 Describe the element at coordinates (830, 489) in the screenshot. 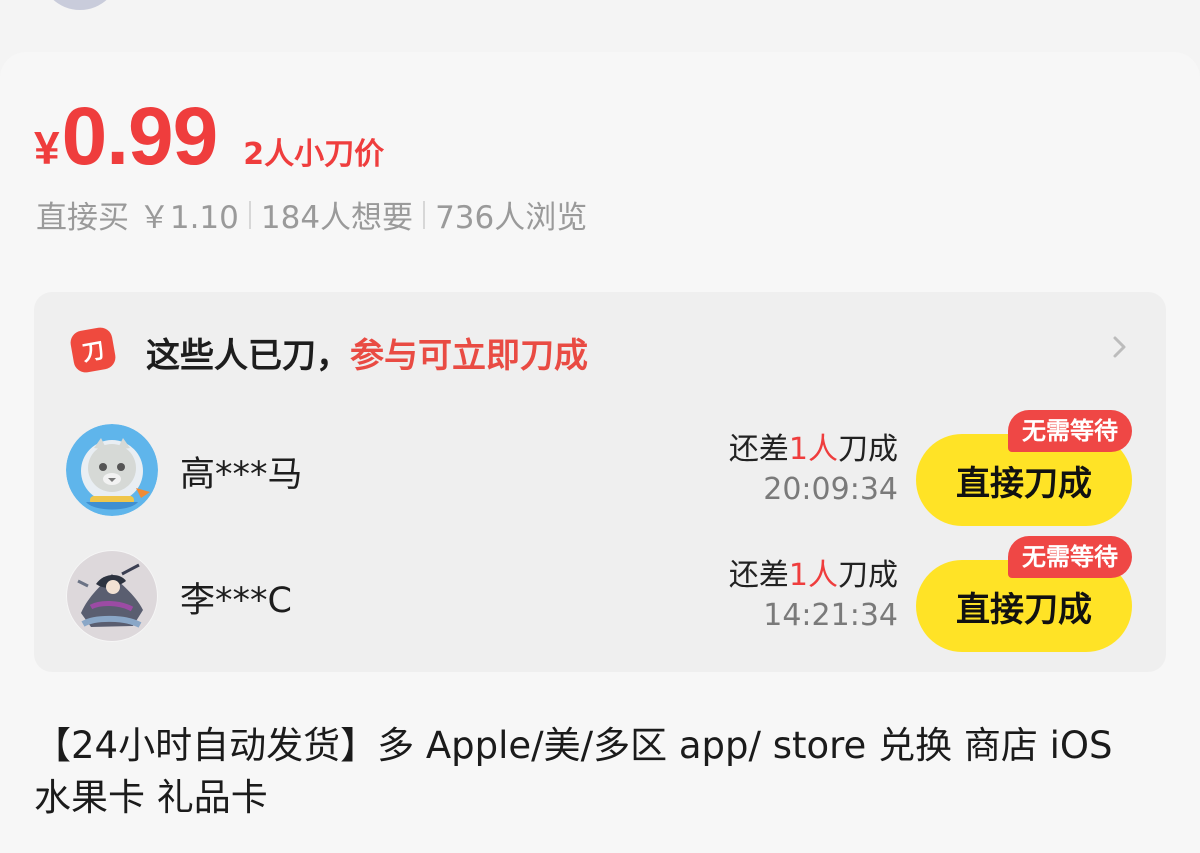

I see `countdown-time: 20:09:34` at that location.